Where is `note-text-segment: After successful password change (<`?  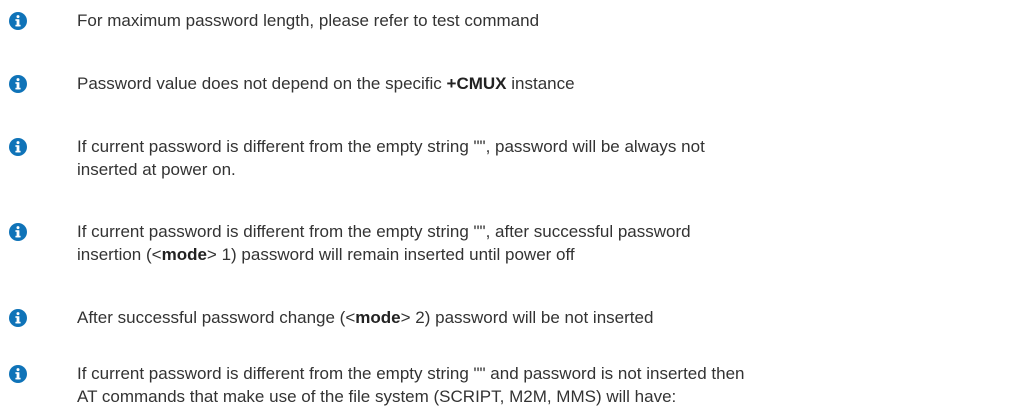
note-text-segment: After successful password change (< is located at coordinates (216, 317).